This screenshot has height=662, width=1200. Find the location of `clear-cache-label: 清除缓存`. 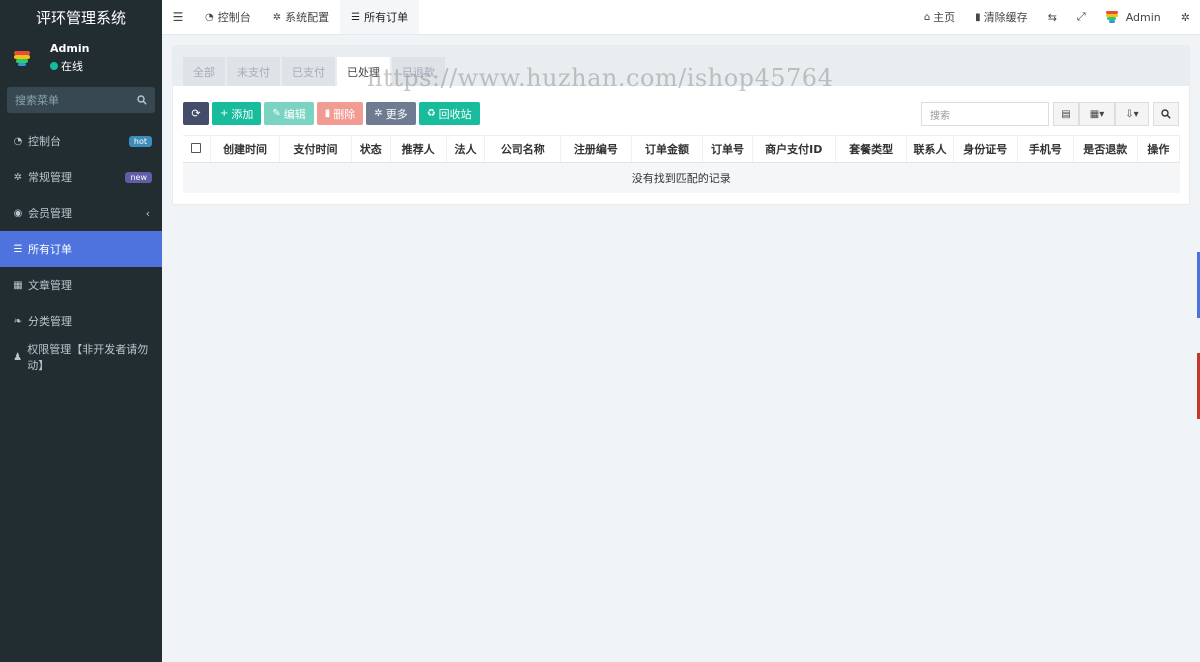

clear-cache-label: 清除缓存 is located at coordinates (1005, 17).